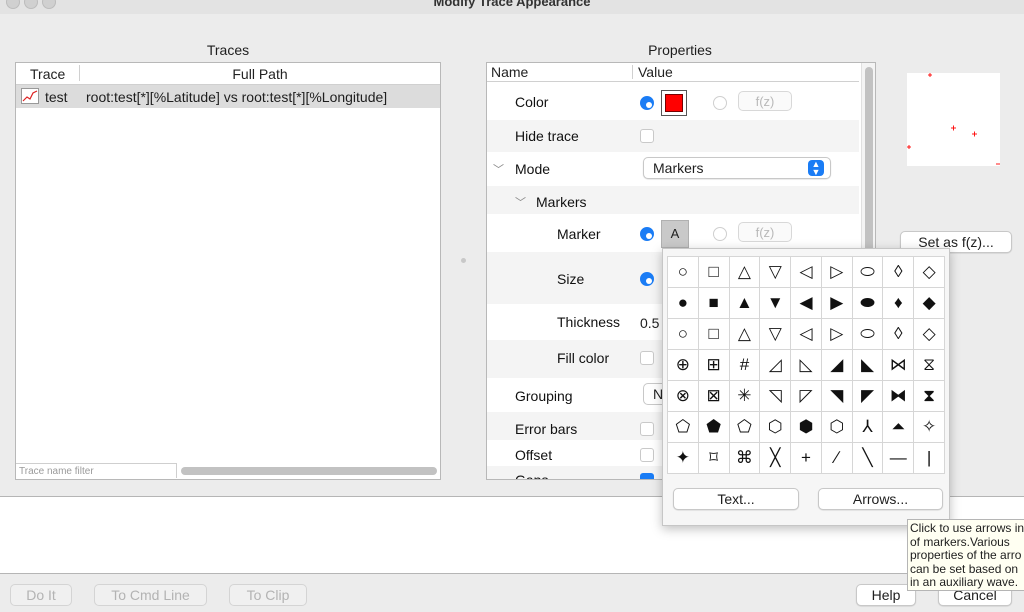  What do you see at coordinates (765, 232) in the screenshot?
I see `marker-fz-button: f(z)` at bounding box center [765, 232].